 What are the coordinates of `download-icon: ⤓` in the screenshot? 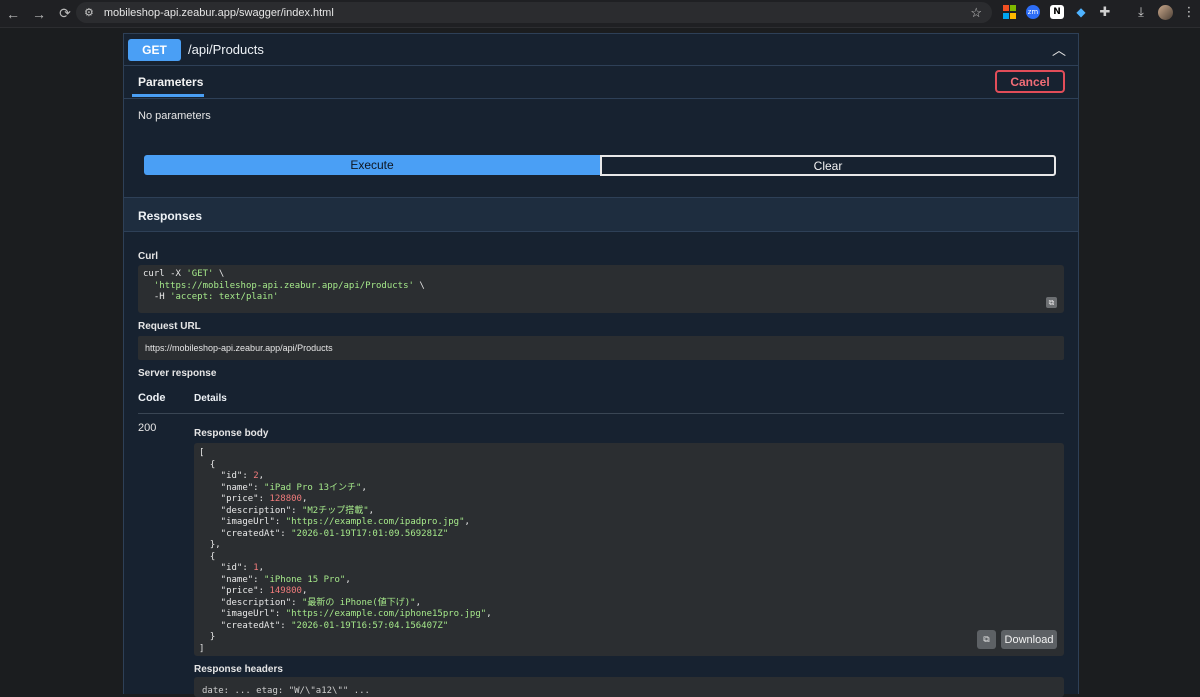 It's located at (1141, 12).